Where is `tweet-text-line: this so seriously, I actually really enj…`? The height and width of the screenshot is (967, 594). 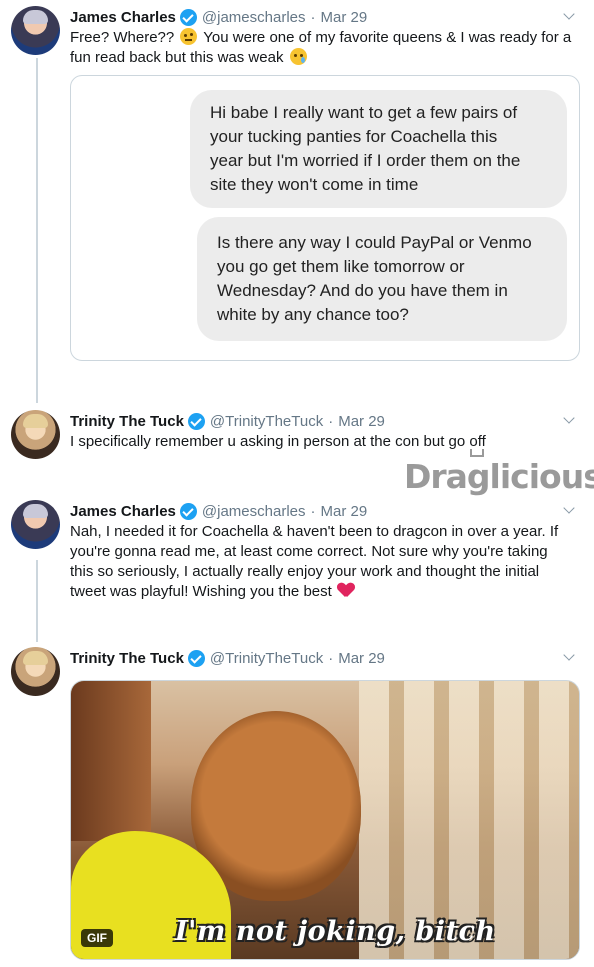
tweet-text-line: this so seriously, I actually really enj… is located at coordinates (305, 571).